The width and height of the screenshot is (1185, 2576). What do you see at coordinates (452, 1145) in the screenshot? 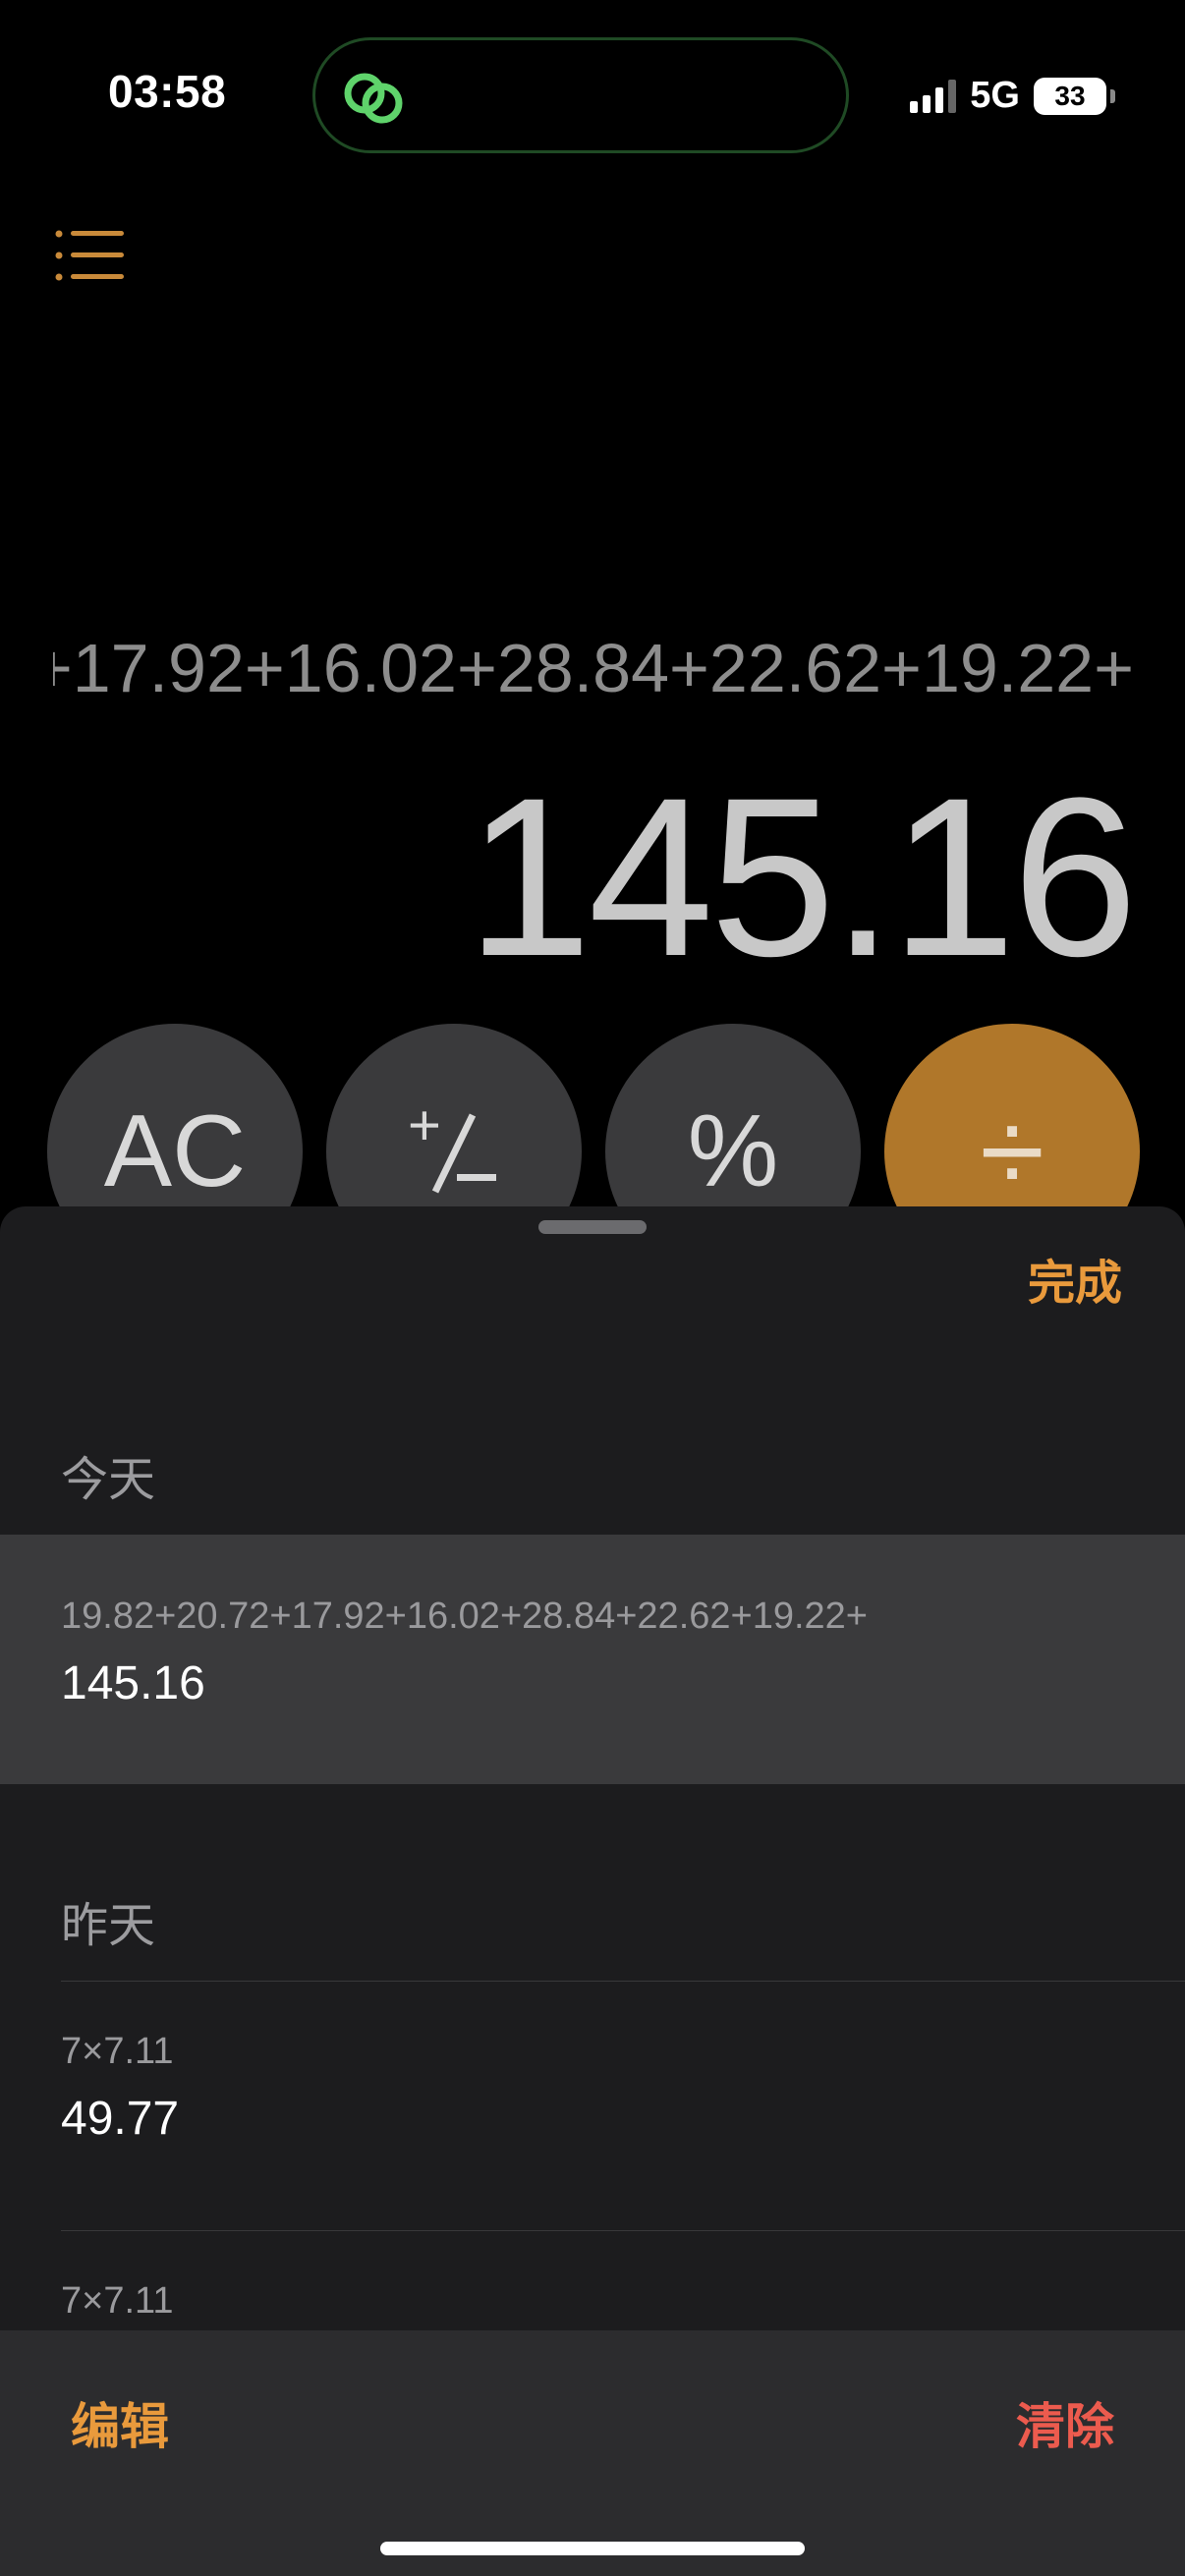
I see `plus-minus-icon: +` at bounding box center [452, 1145].